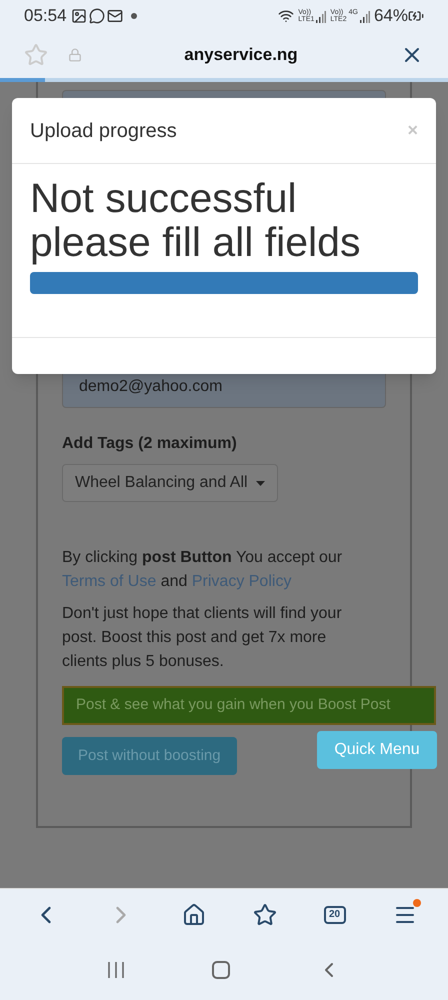 This screenshot has height=1000, width=448. Describe the element at coordinates (150, 444) in the screenshot. I see `tags-label: Add Tags (2 maximum)` at that location.